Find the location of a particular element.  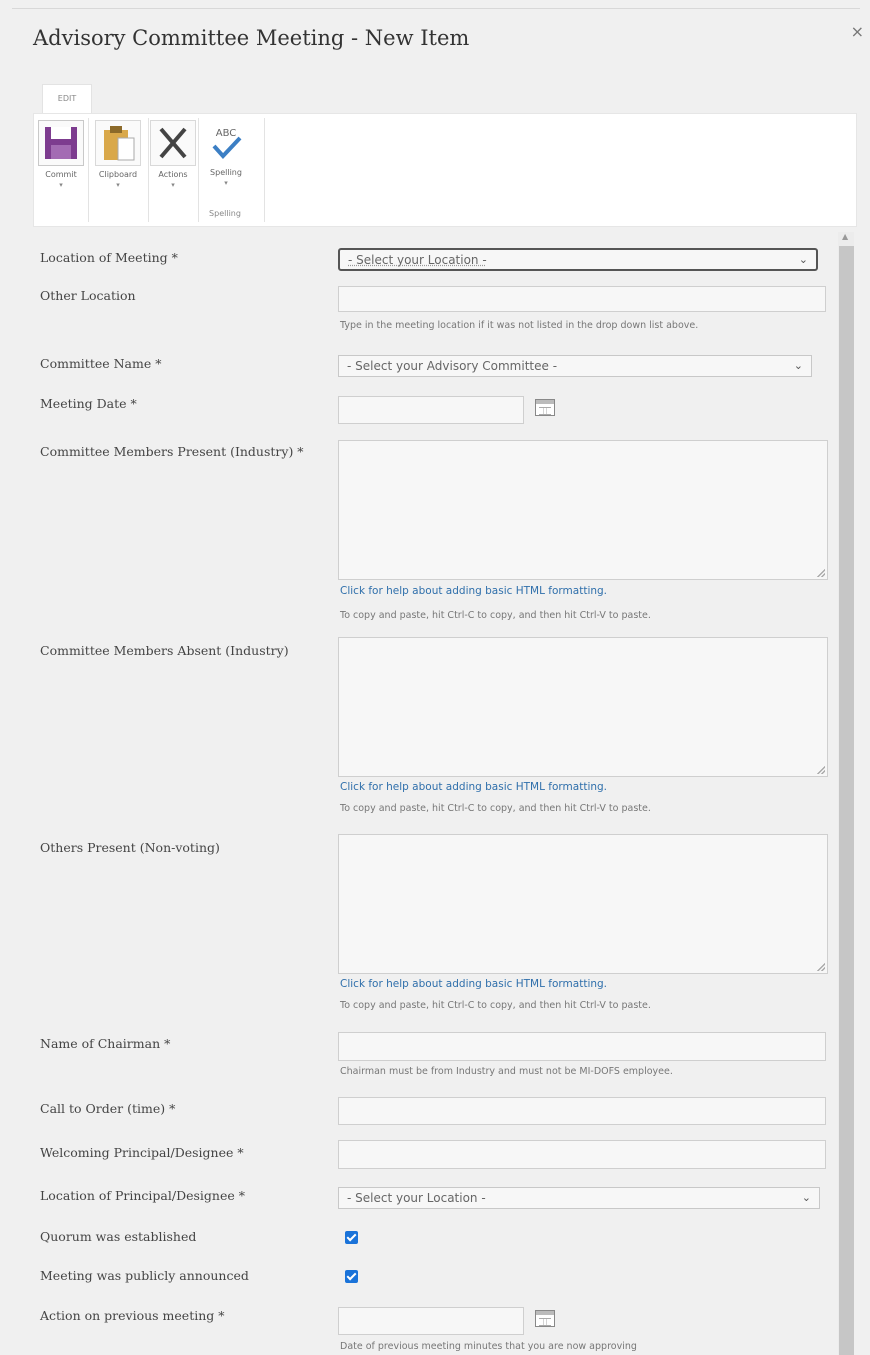

commit-button: Commit ▾ is located at coordinates (61, 170).